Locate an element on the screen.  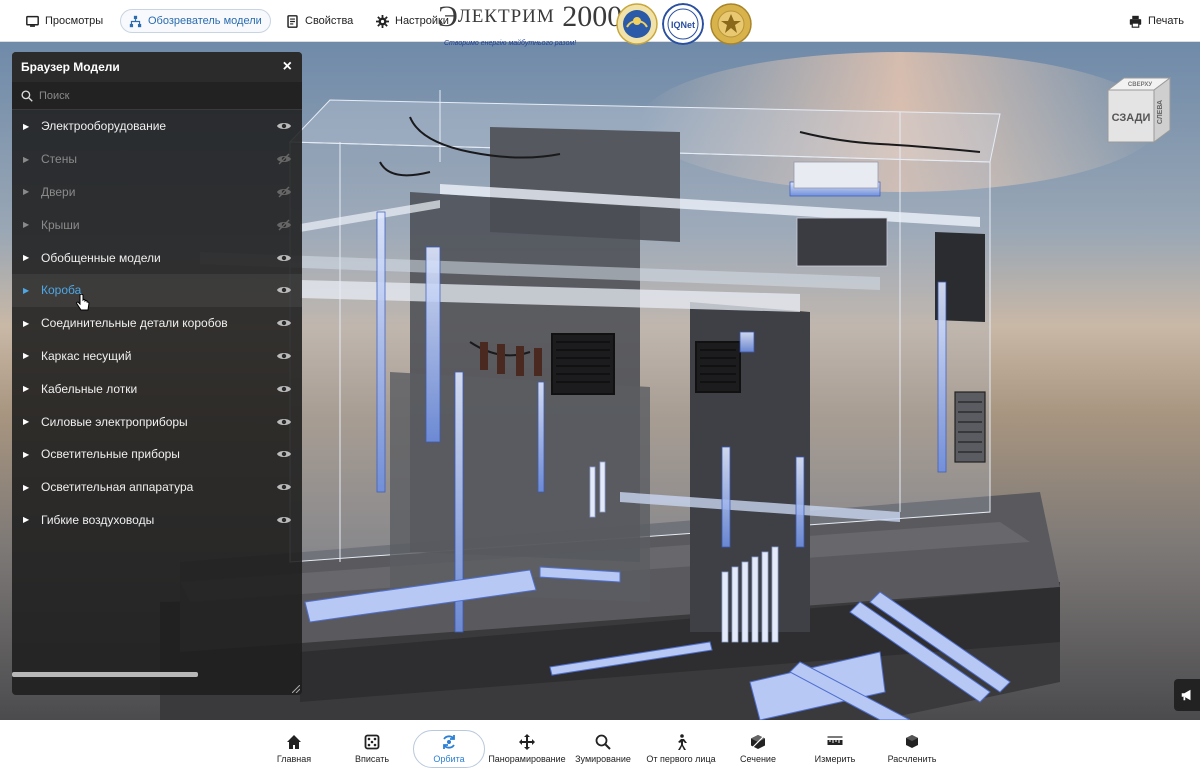
close-icon: × is located at coordinates (287, 67).